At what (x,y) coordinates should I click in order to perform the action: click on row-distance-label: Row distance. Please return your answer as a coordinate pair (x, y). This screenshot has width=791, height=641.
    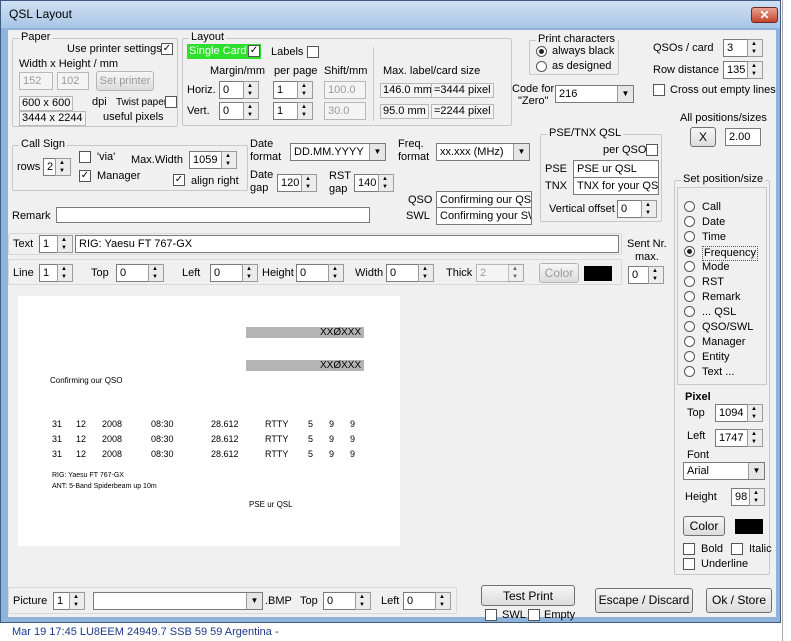
    Looking at the image, I should click on (686, 70).